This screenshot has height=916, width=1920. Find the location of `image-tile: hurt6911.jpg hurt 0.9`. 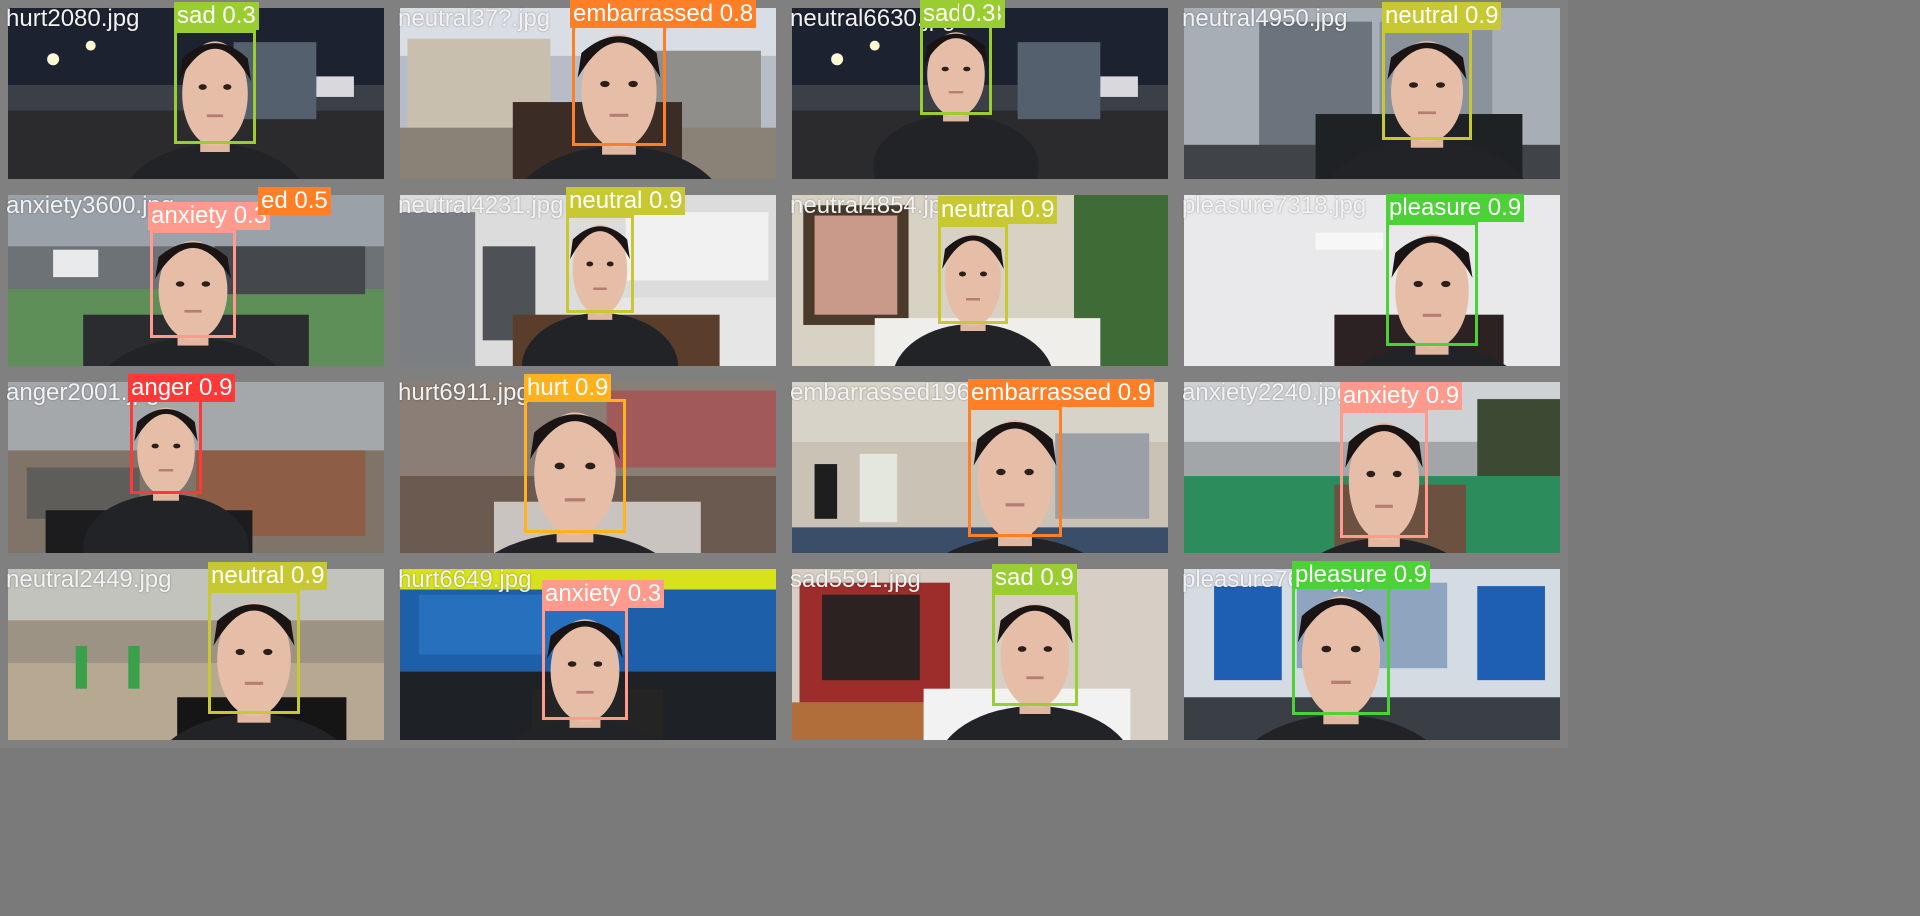

image-tile: hurt6911.jpg hurt 0.9 is located at coordinates (588, 467).